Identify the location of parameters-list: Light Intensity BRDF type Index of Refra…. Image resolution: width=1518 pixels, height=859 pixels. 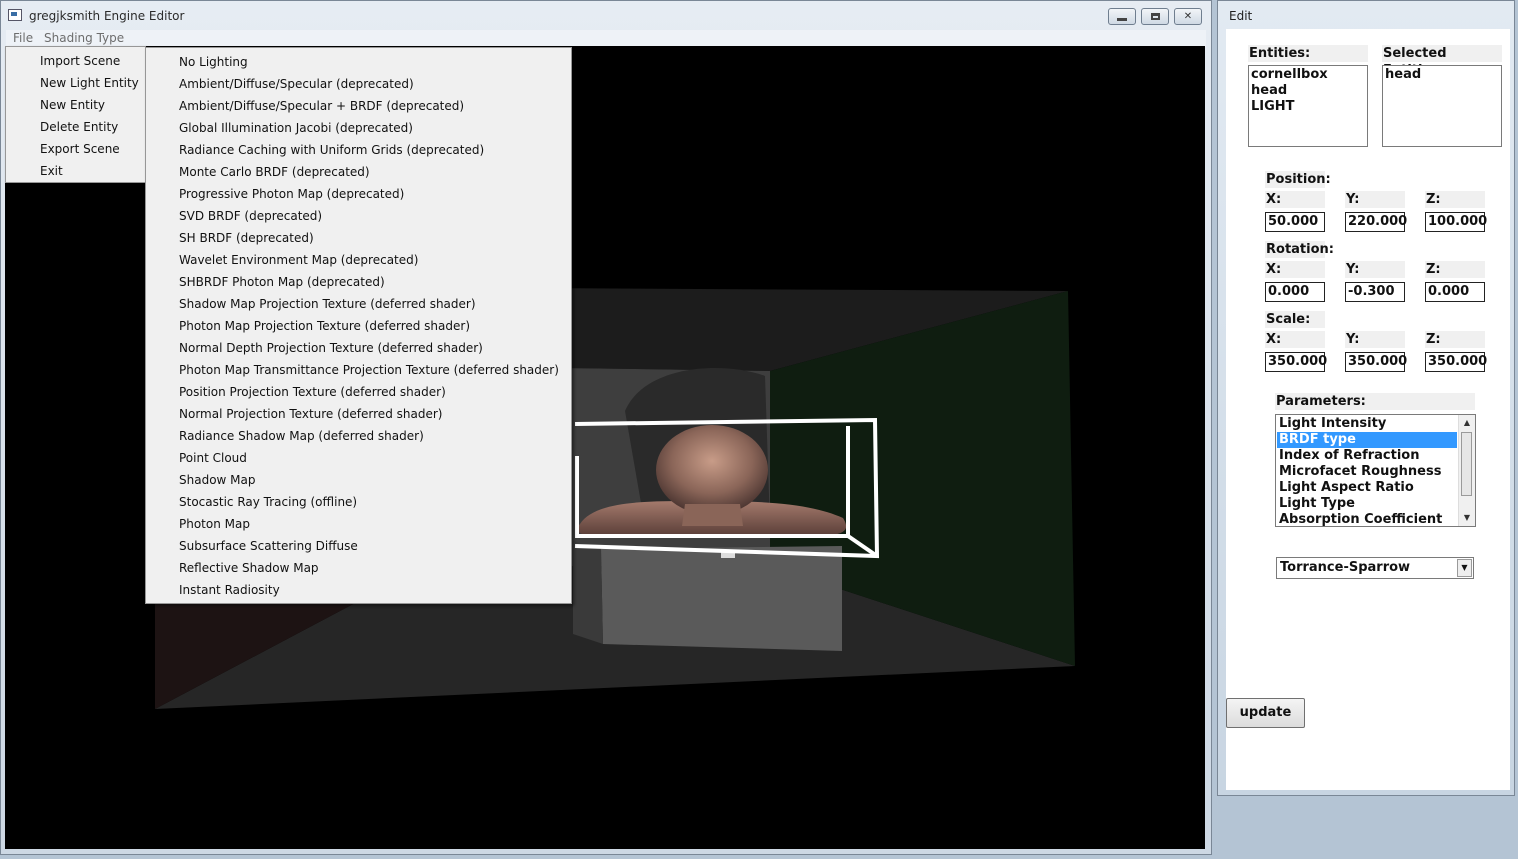
(1375, 470).